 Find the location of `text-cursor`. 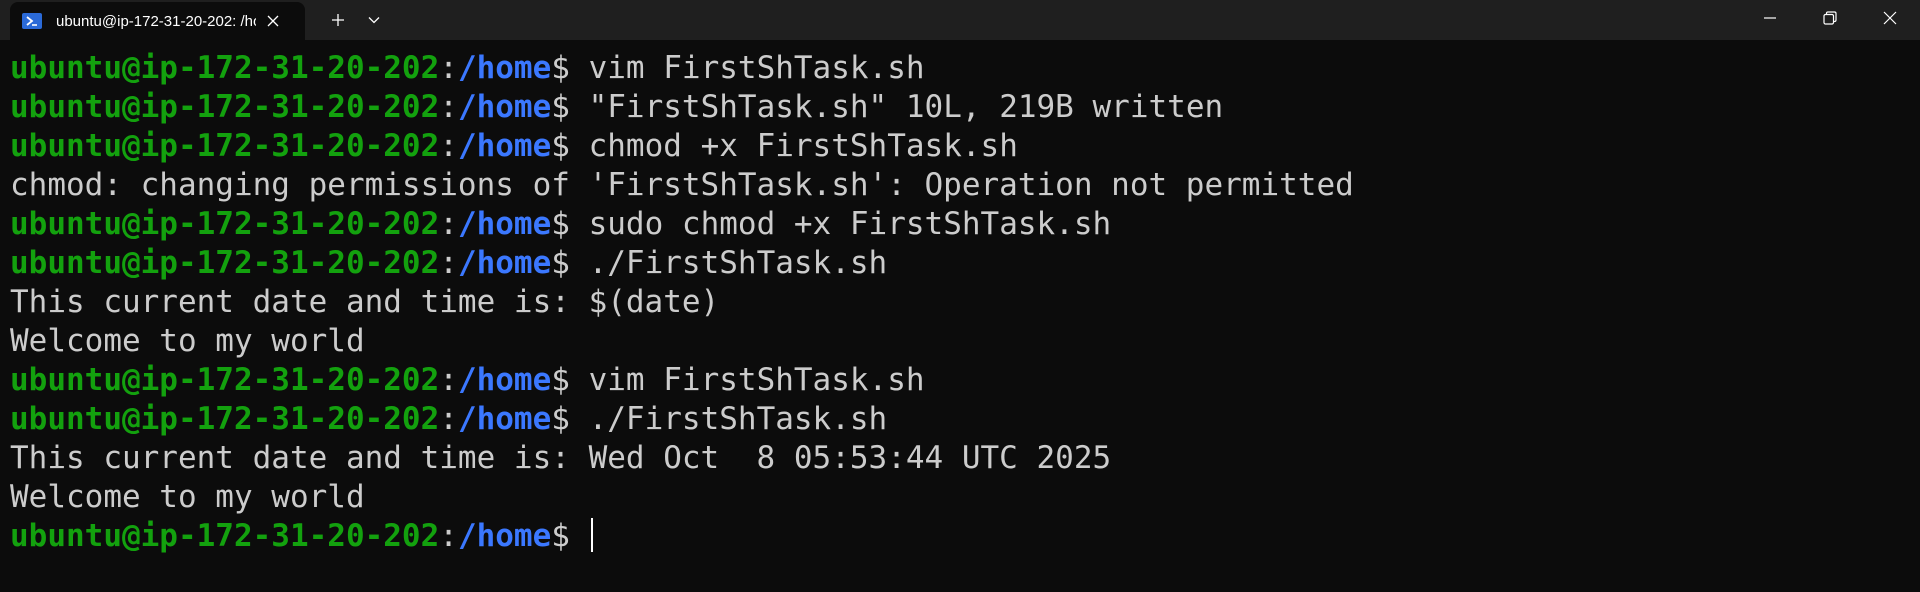

text-cursor is located at coordinates (591, 534).